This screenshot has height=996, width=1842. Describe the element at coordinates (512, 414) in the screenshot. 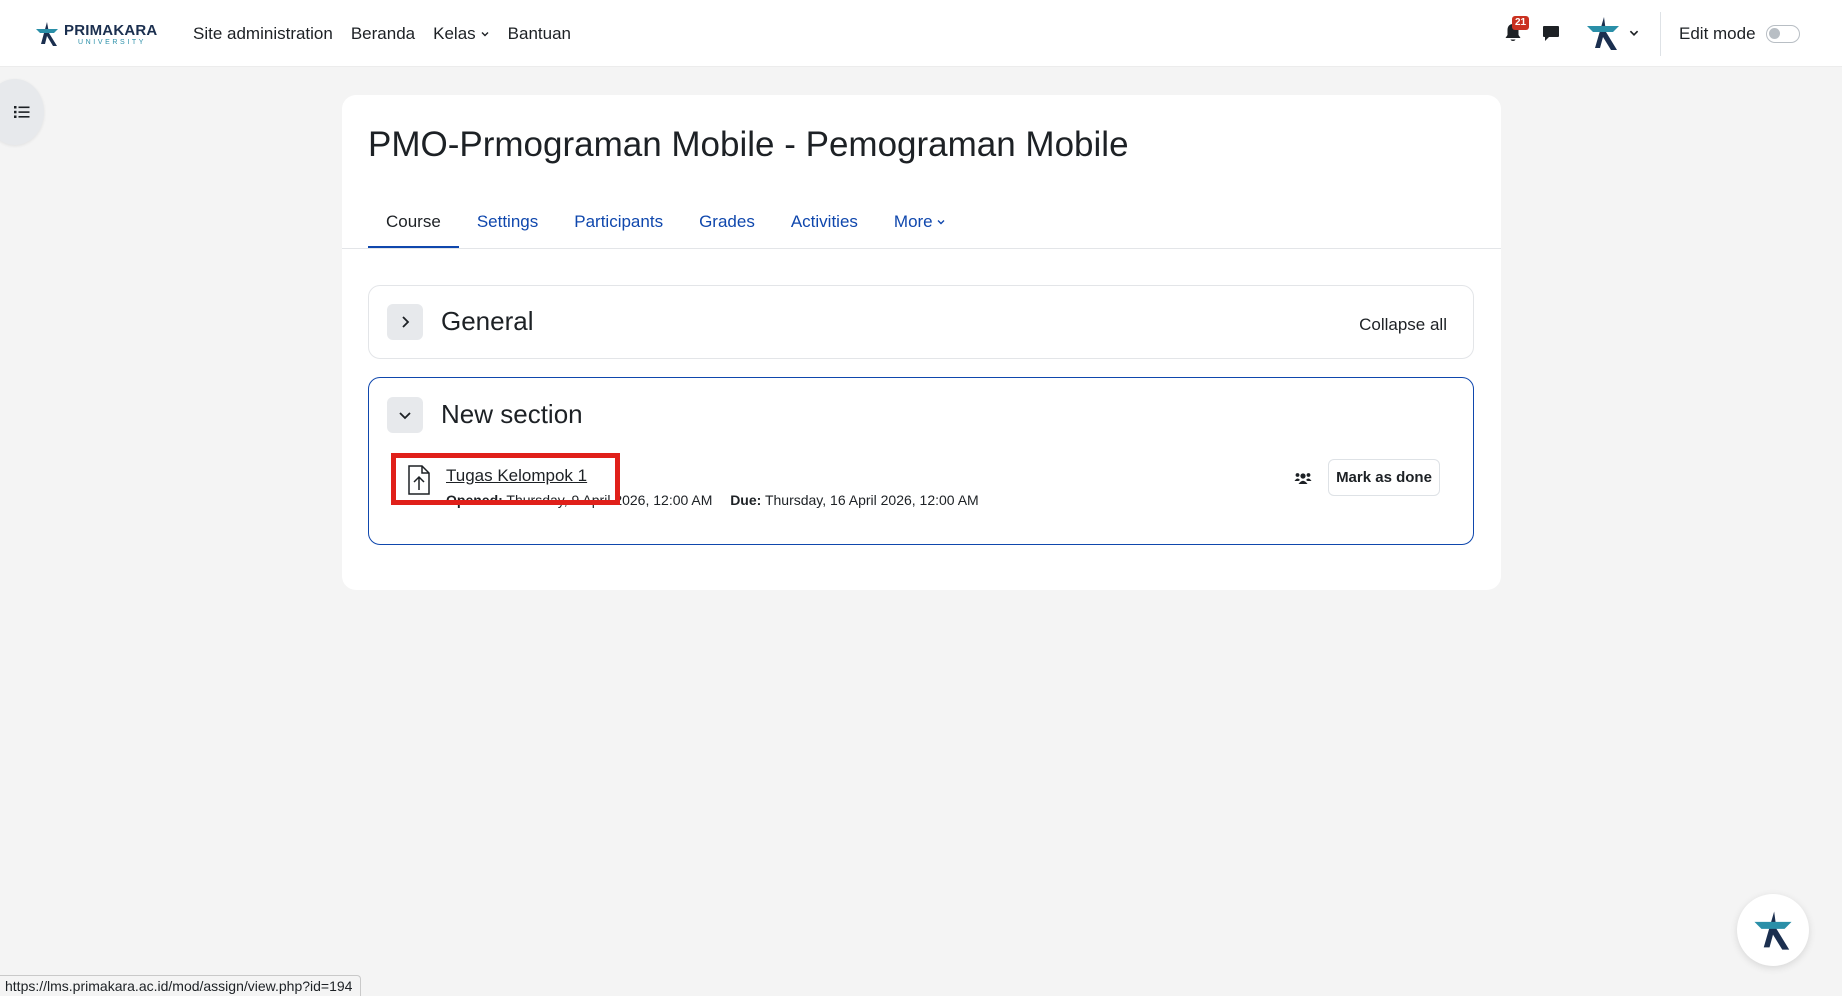

I see `section-new-title: New section` at that location.